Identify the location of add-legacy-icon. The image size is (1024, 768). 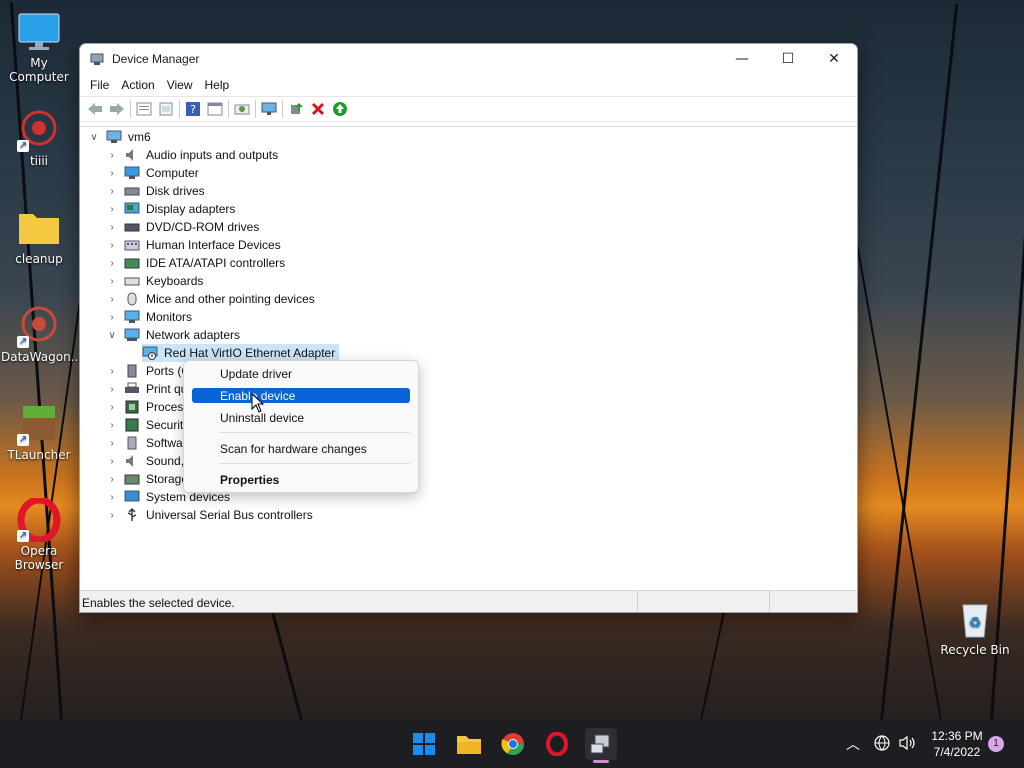
(296, 109).